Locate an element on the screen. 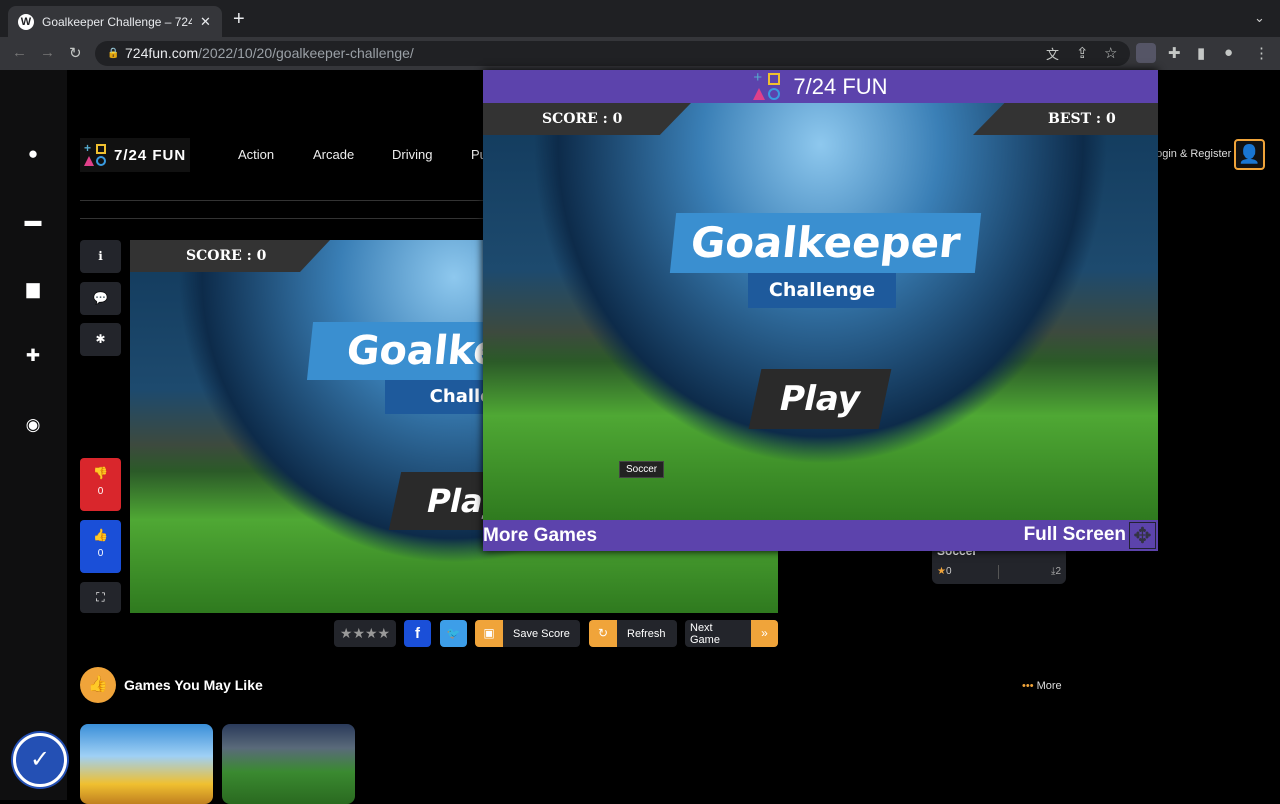 This screenshot has height=804, width=1280. popup-header: + 7/24 FUN is located at coordinates (820, 86).